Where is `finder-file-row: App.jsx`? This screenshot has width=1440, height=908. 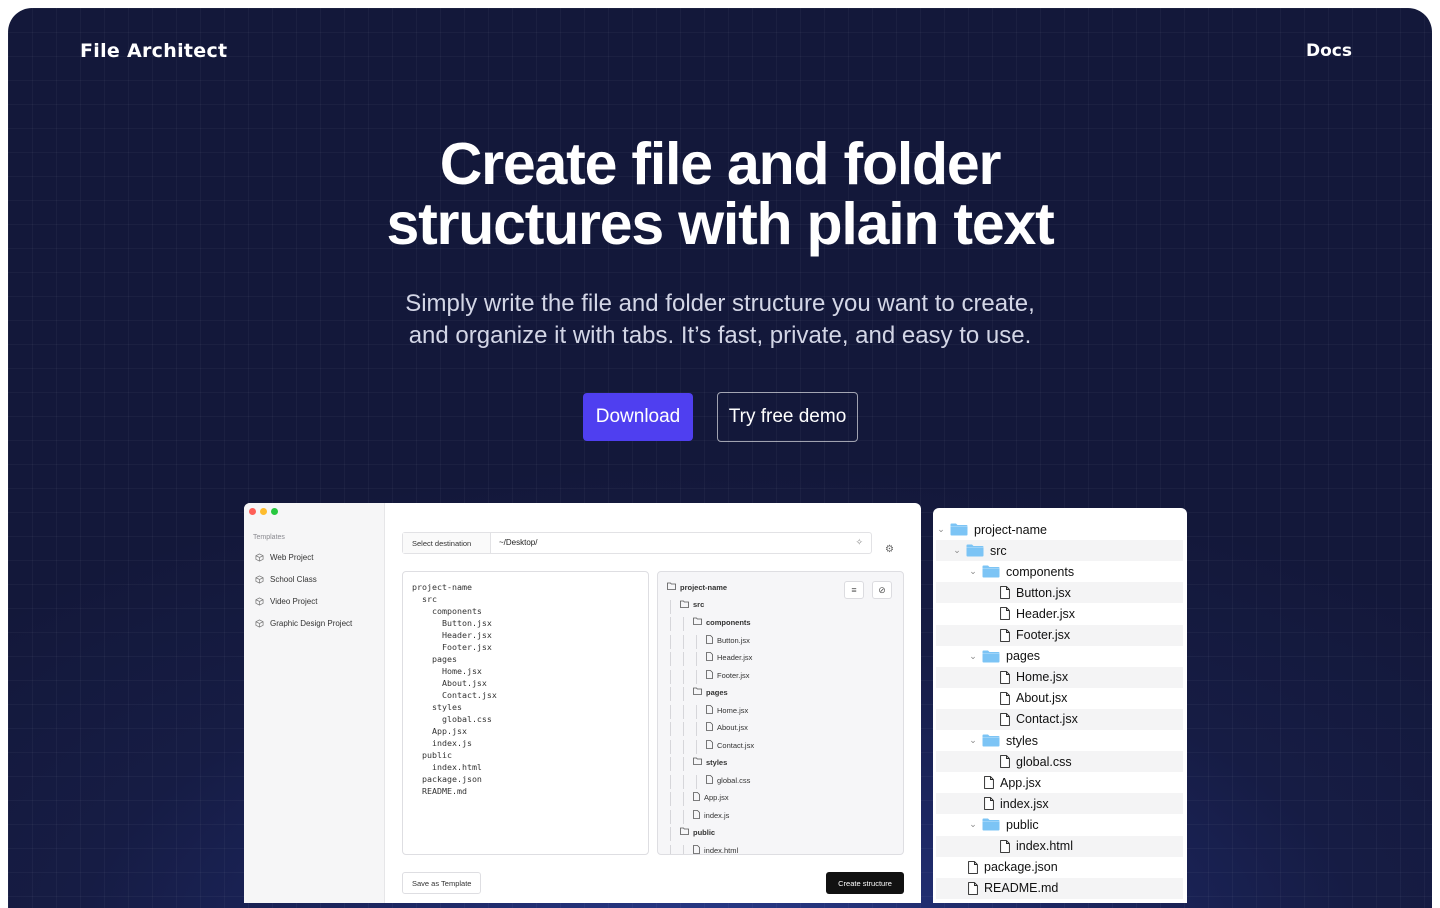
finder-file-row: App.jsx is located at coordinates (1059, 782).